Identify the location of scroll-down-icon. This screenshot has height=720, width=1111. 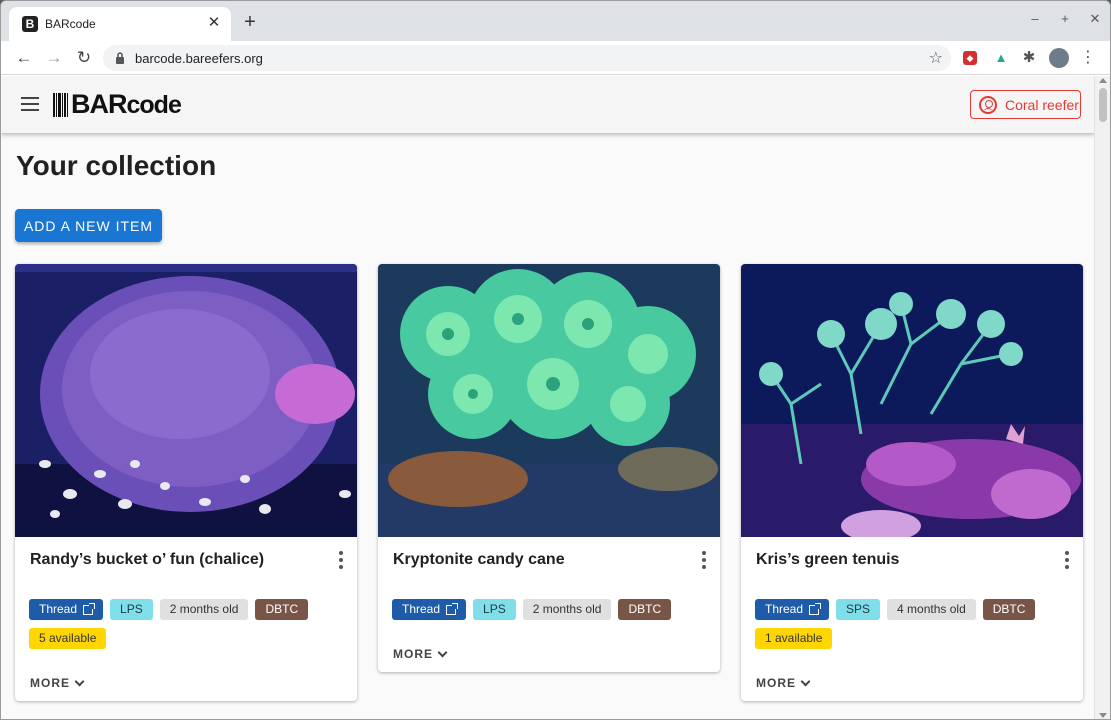
(1103, 715).